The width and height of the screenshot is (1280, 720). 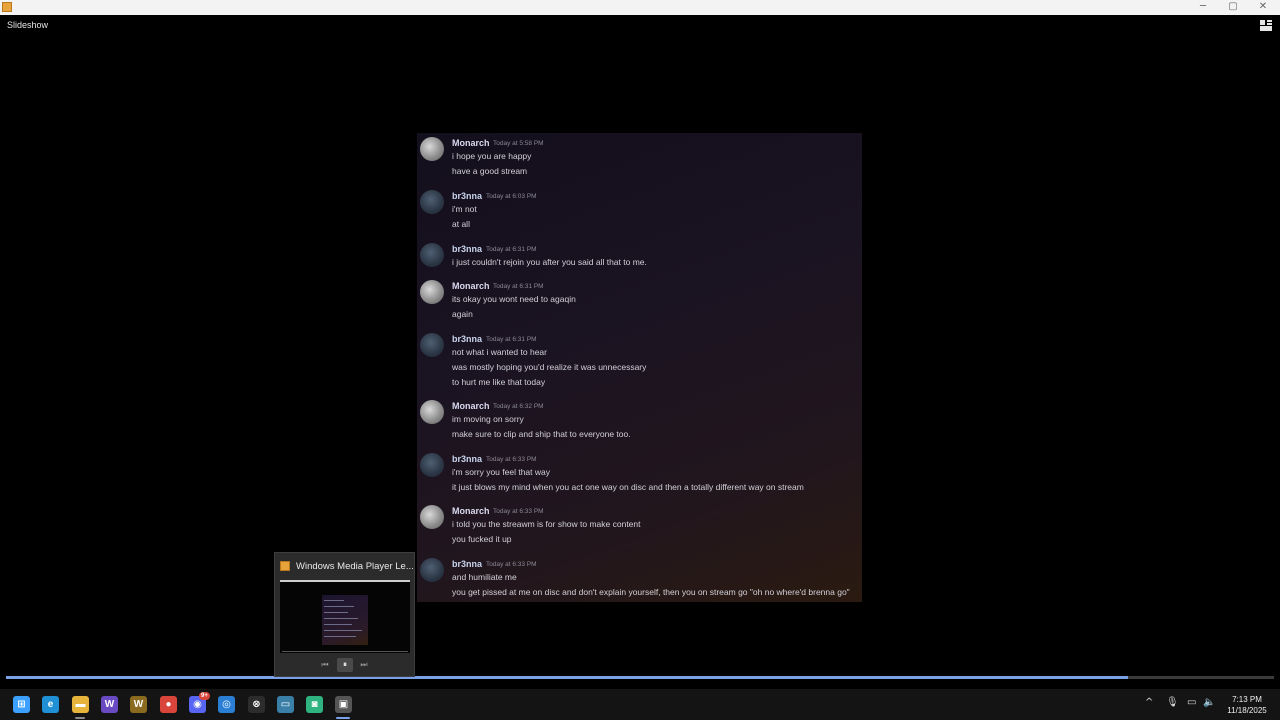 I want to click on message-text: not what i wanted to hear, so click(x=499, y=352).